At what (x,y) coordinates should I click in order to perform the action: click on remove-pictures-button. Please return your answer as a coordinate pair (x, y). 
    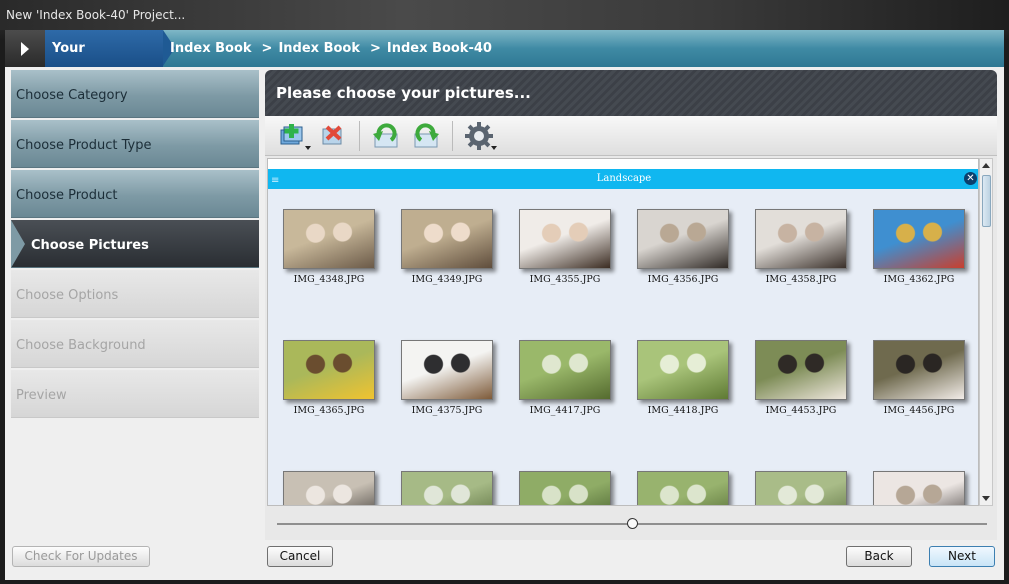
    Looking at the image, I should click on (333, 136).